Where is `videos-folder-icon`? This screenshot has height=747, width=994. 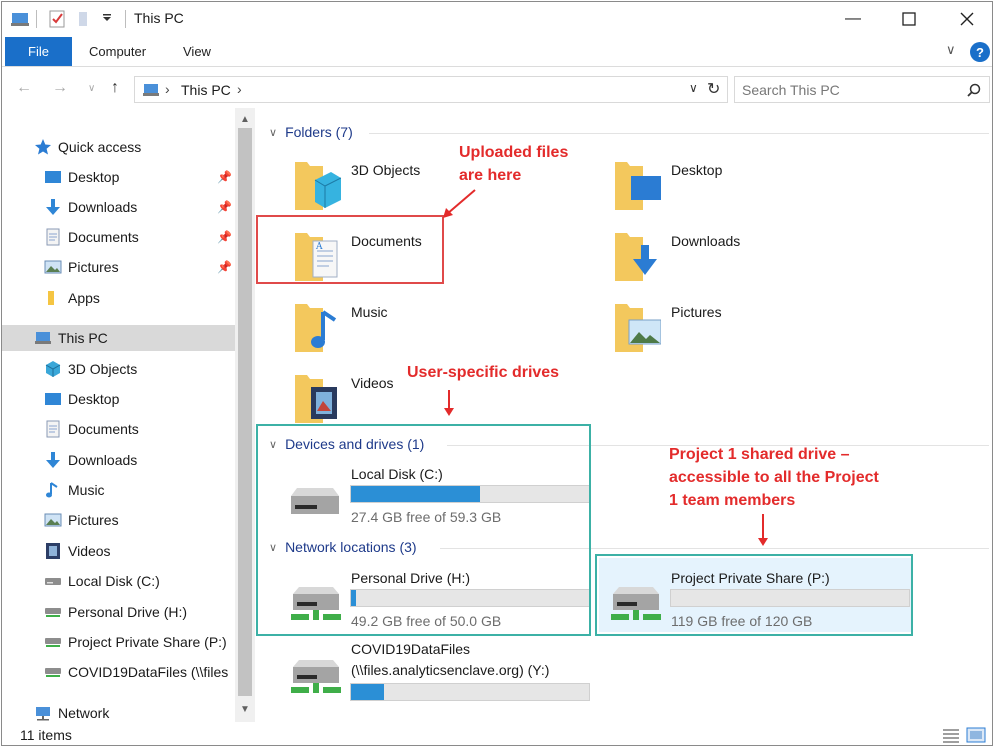
videos-folder-icon is located at coordinates (316, 399).